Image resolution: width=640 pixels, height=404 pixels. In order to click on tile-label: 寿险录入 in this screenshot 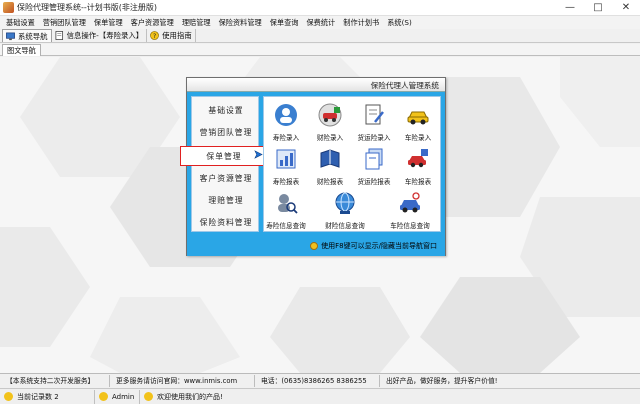, I will do `click(286, 138)`.